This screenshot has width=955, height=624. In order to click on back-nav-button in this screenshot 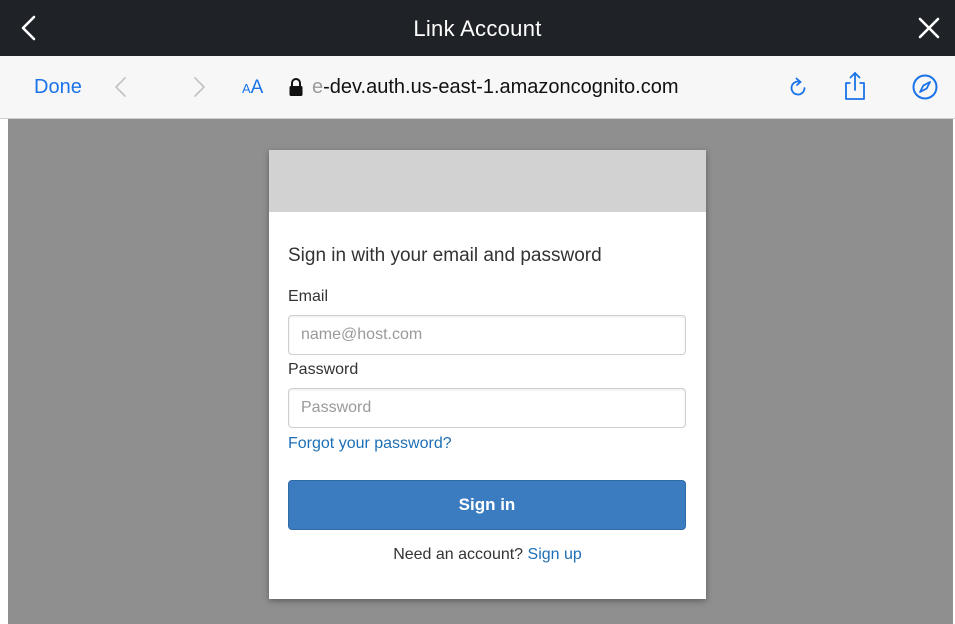, I will do `click(121, 87)`.